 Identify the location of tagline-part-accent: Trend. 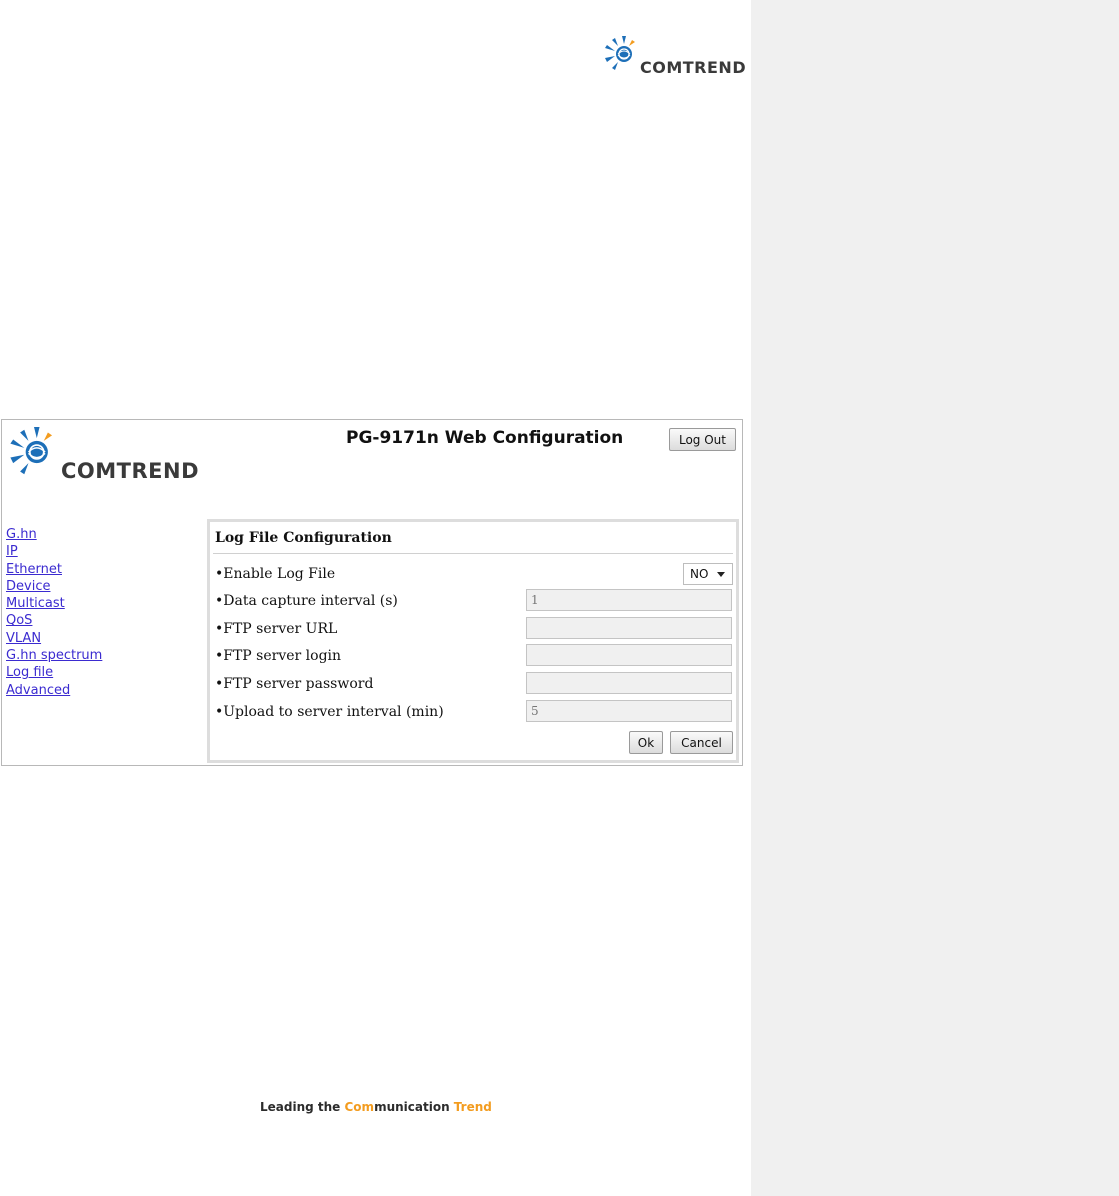
(472, 1107).